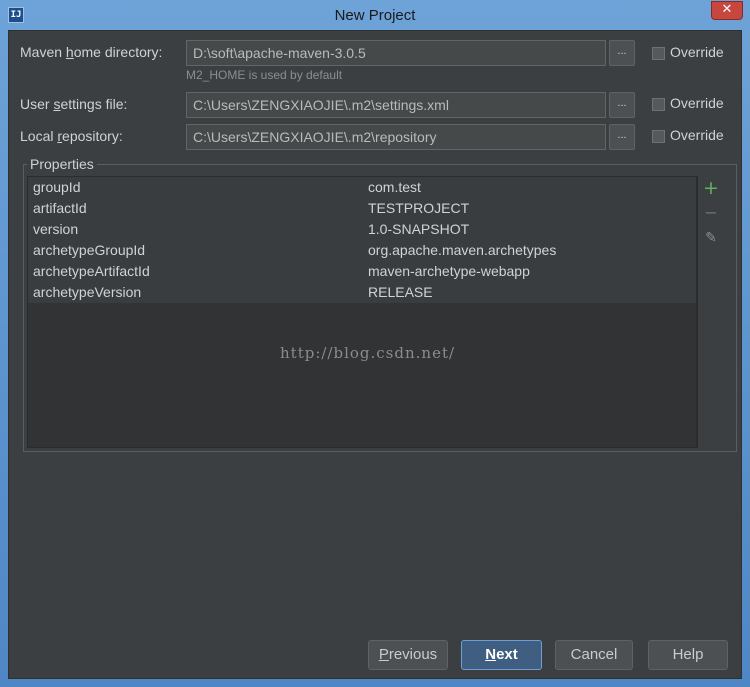 This screenshot has width=750, height=687. I want to click on title-bar: IJ New Project ✕, so click(375, 15).